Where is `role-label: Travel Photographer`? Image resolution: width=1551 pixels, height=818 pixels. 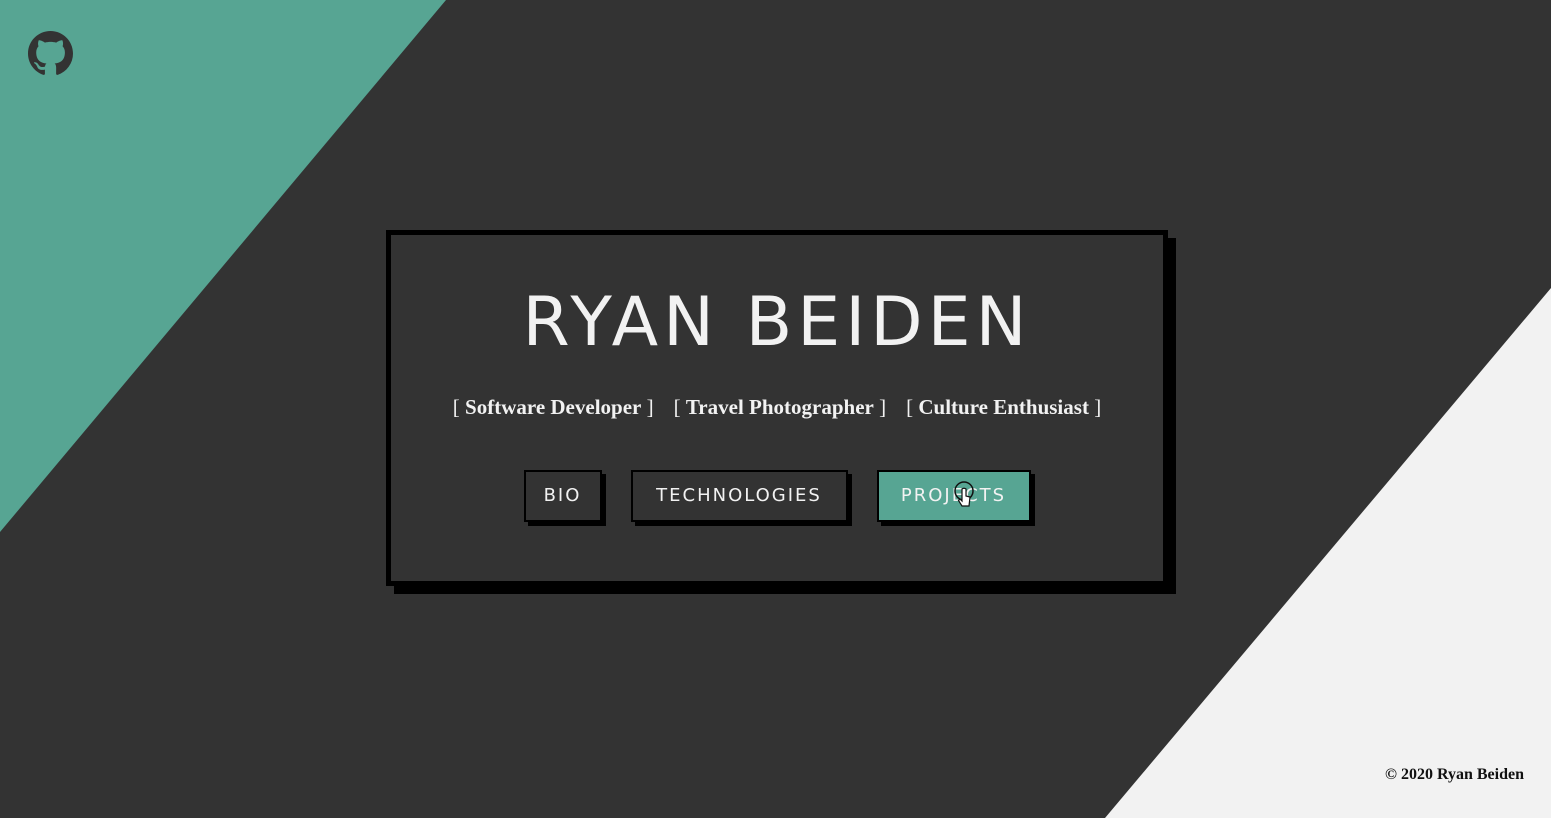
role-label: Travel Photographer is located at coordinates (779, 407).